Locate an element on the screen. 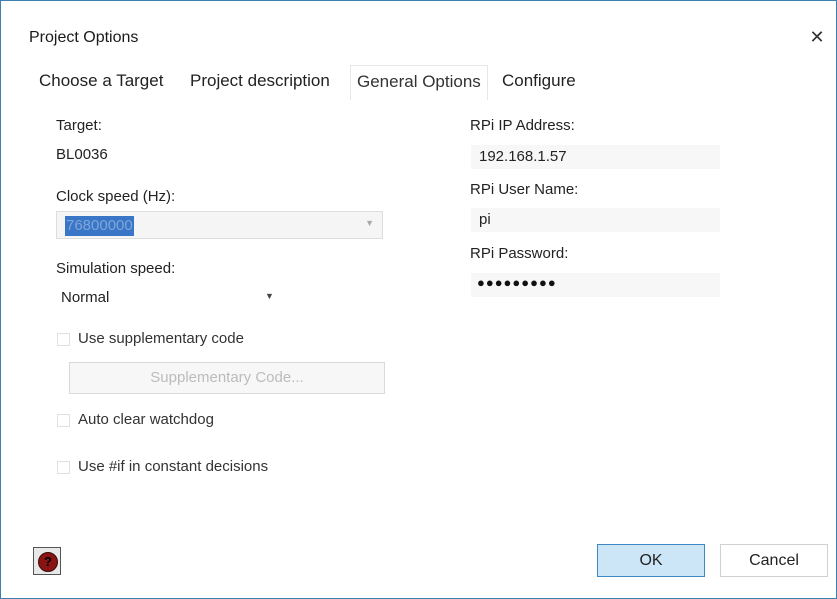  rpi-ip-value: 192.168.1.57 is located at coordinates (523, 156).